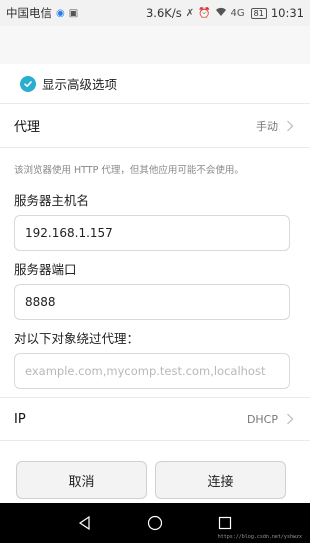 The width and height of the screenshot is (320, 543). Describe the element at coordinates (129, 170) in the screenshot. I see `proxy-hint: 该浏览器使用 HTTP 代理，但其他应用可能不会使用。` at that location.